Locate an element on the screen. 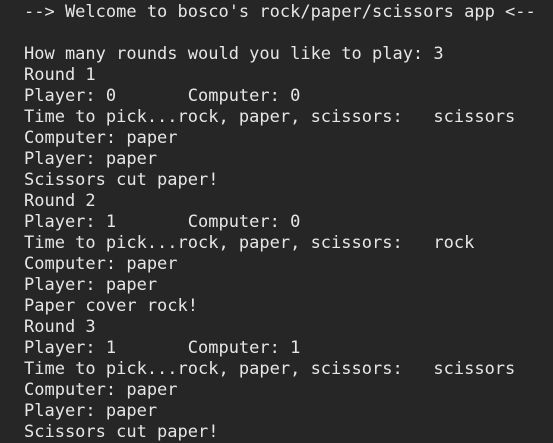 This screenshot has width=553, height=443. round-3-result: Scissors cut paper! is located at coordinates (121, 432).